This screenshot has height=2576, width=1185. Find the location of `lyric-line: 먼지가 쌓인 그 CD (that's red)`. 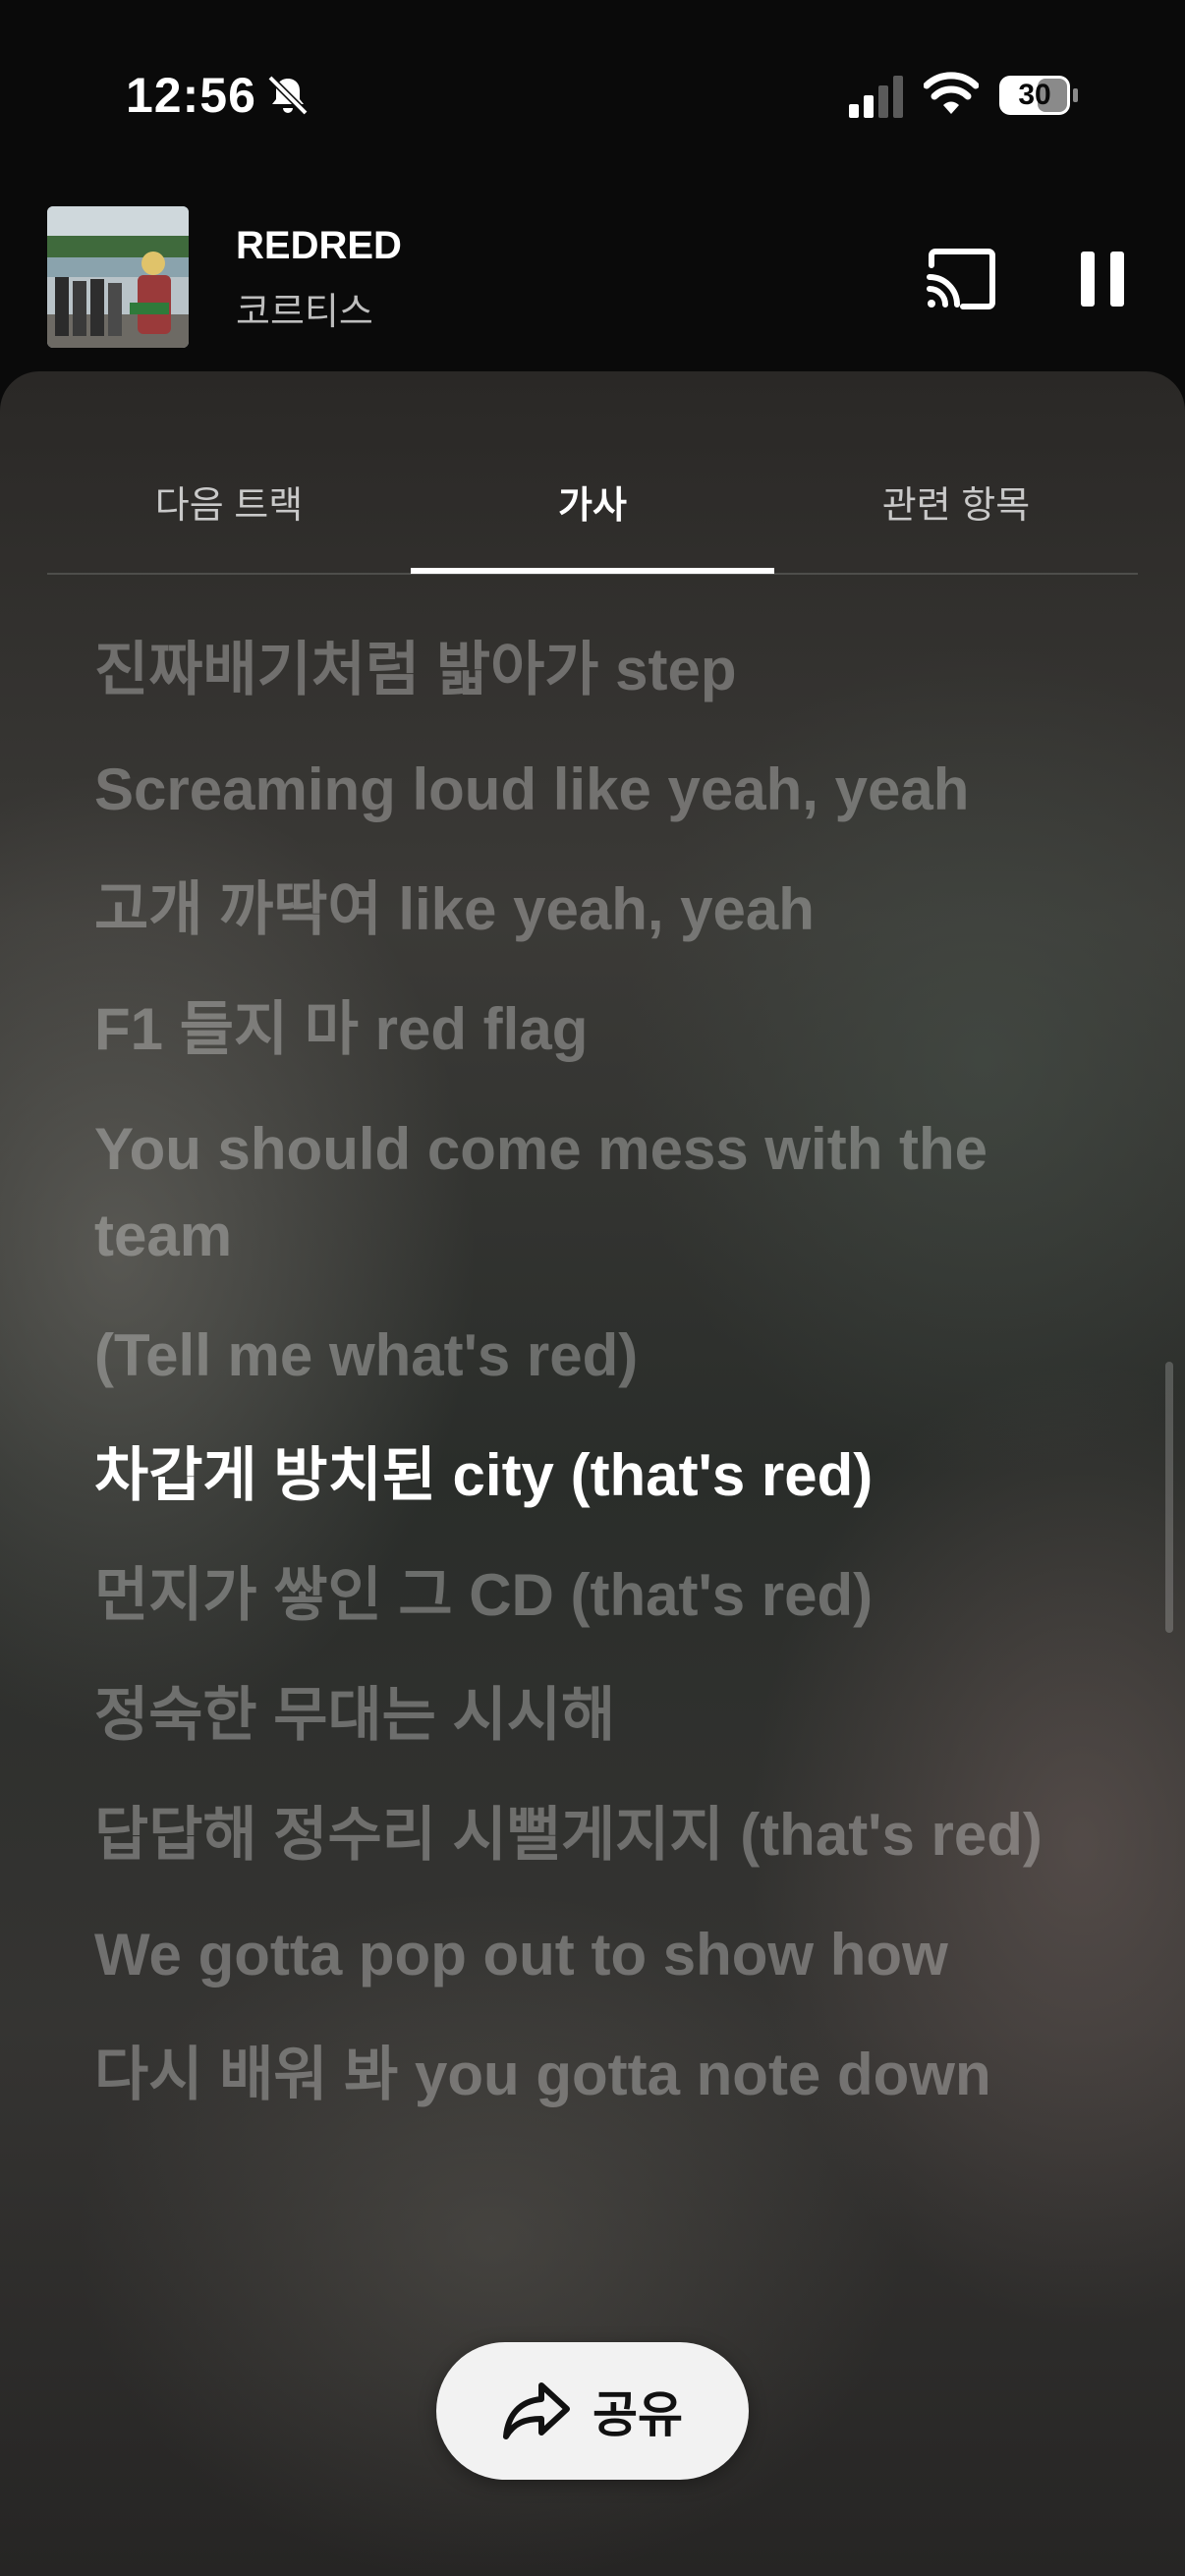

lyric-line: 먼지가 쌓인 그 CD (that's red) is located at coordinates (596, 1595).